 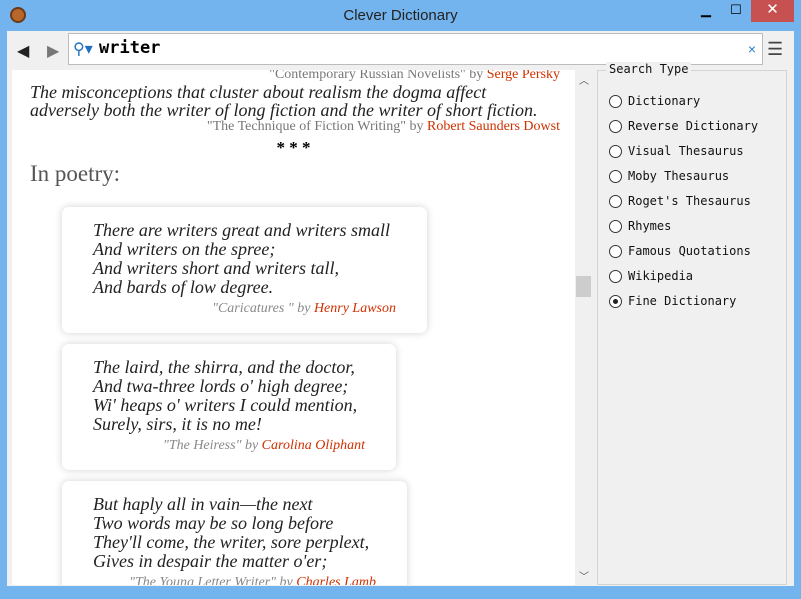 What do you see at coordinates (75, 173) in the screenshot?
I see `section-heading: In poetry:` at bounding box center [75, 173].